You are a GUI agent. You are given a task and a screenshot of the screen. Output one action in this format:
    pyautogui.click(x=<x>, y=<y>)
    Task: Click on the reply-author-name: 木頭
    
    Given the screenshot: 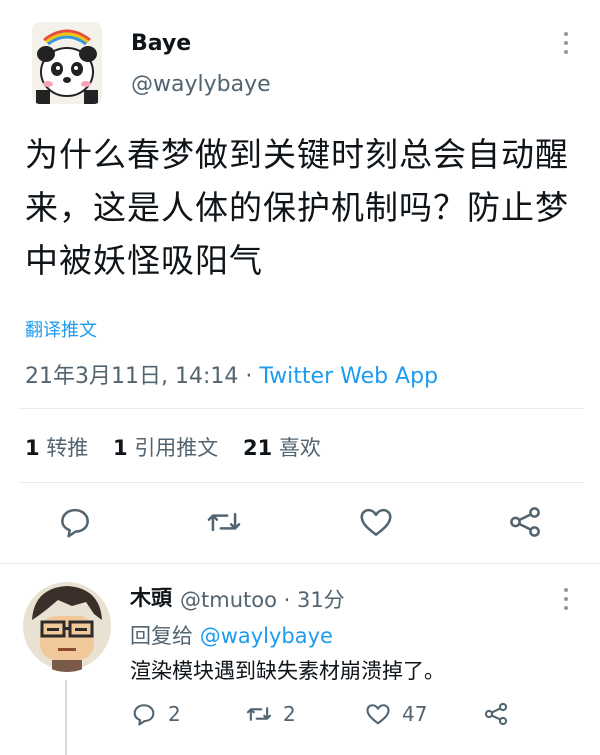 What is the action you would take?
    pyautogui.click(x=151, y=597)
    